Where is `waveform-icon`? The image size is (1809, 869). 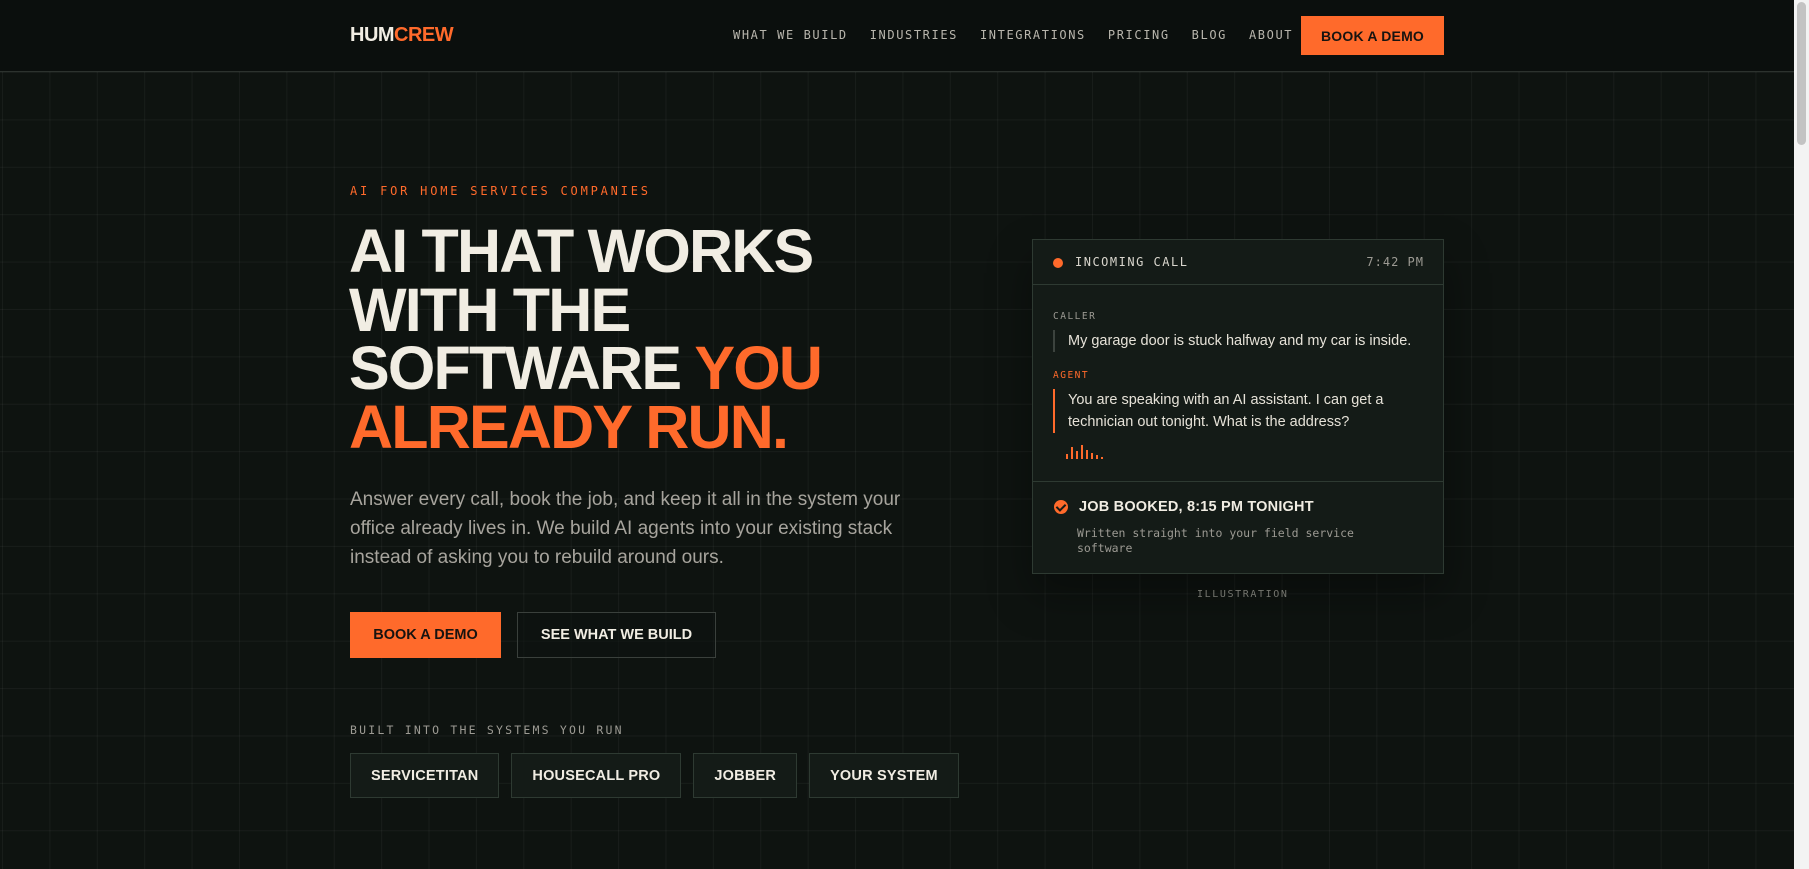
waveform-icon is located at coordinates (1087, 451).